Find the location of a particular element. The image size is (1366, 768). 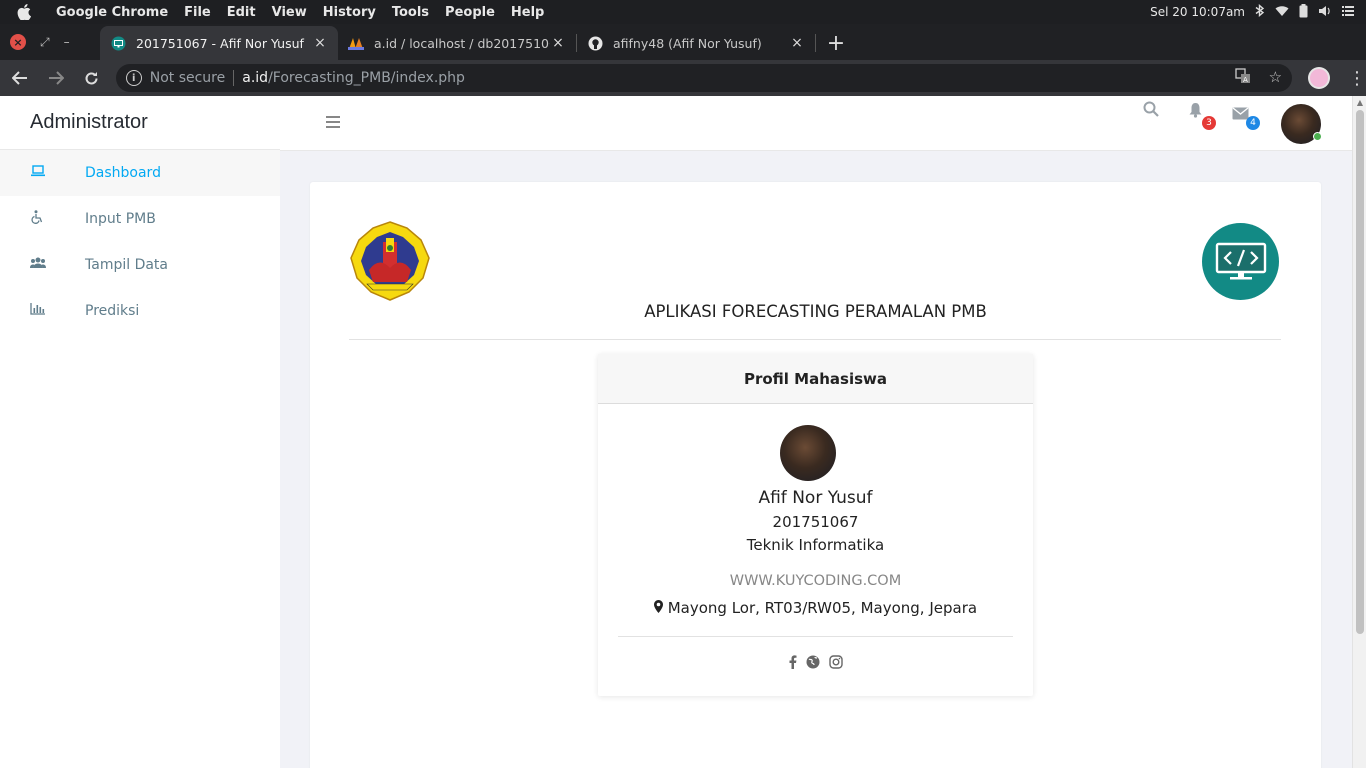

info-icon: i is located at coordinates (133, 78).